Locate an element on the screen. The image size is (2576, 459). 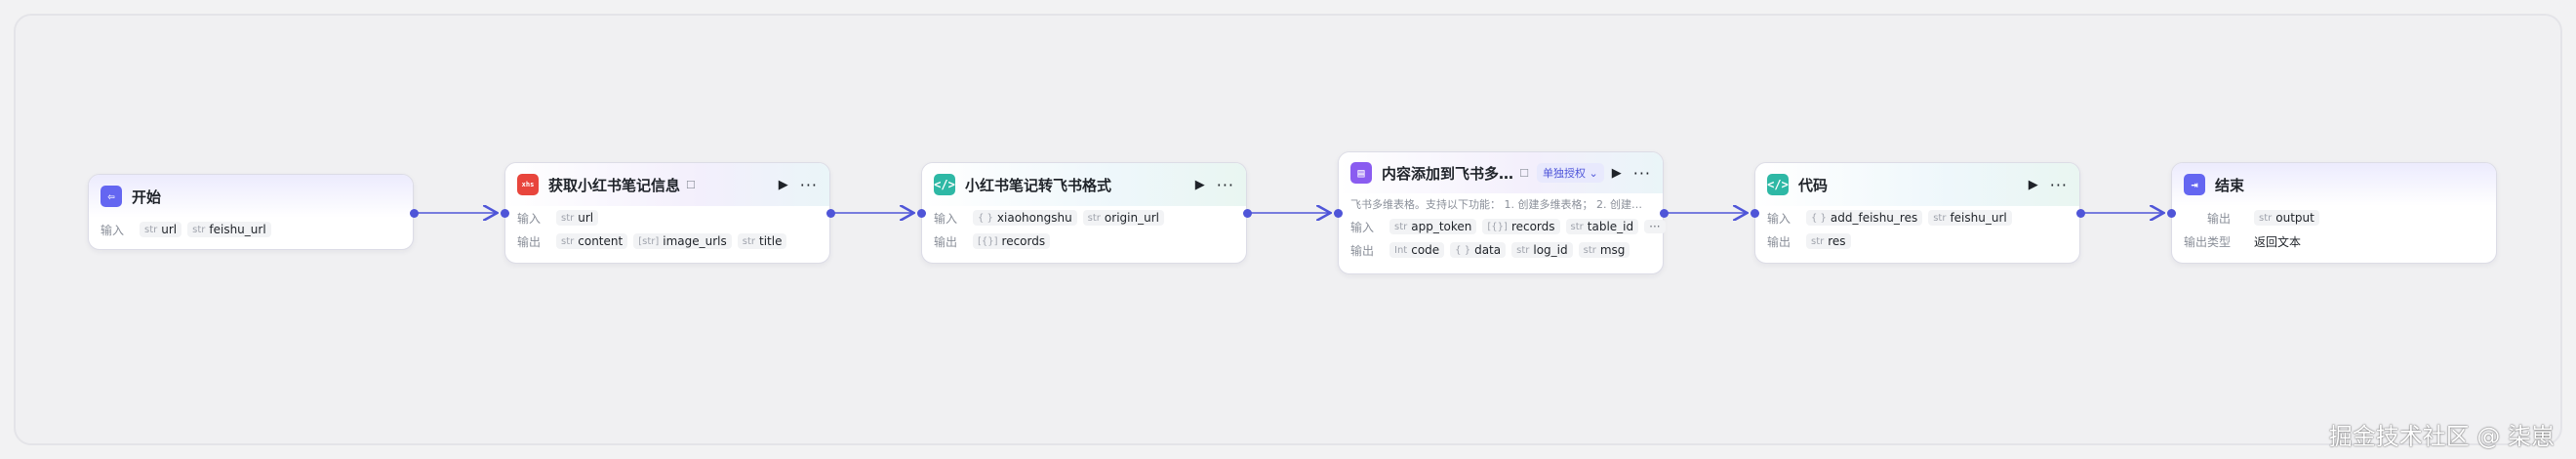
output-var: str output is located at coordinates (2286, 218).